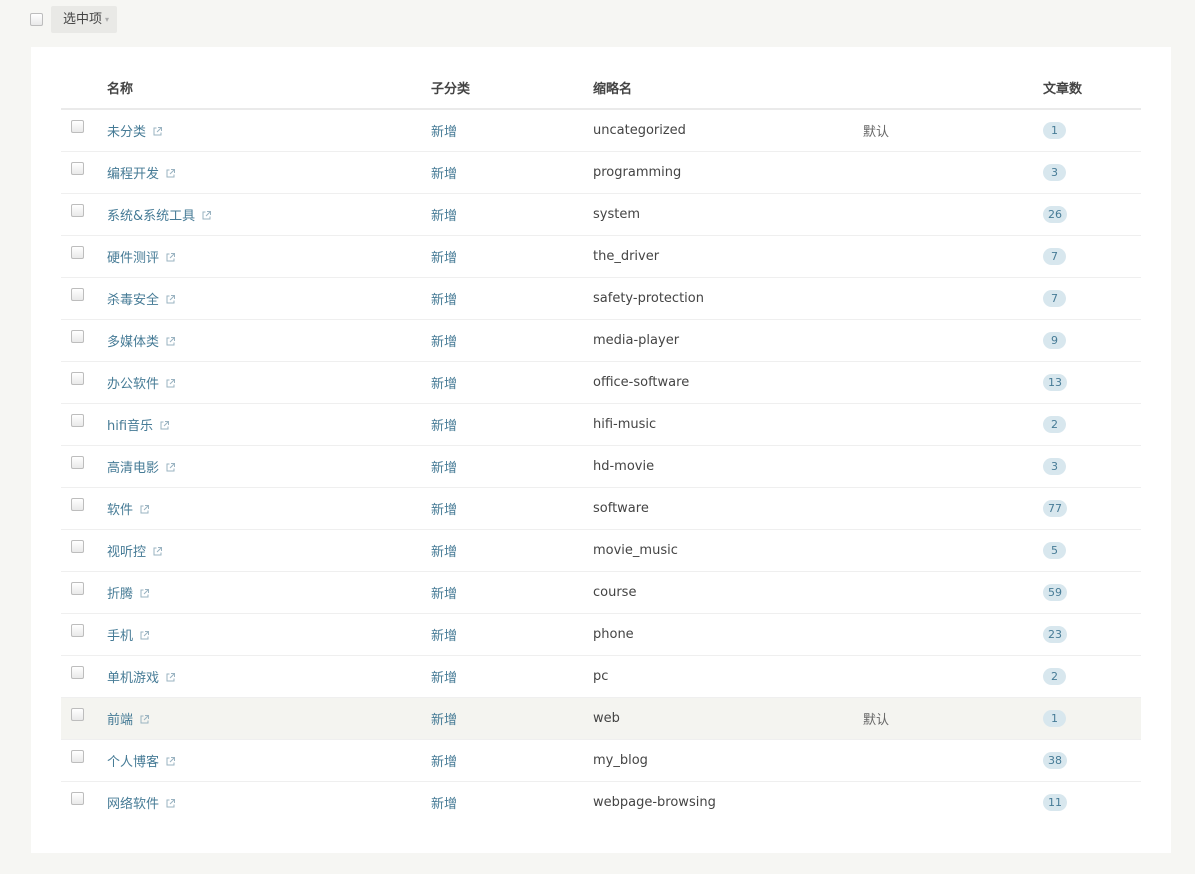 The width and height of the screenshot is (1195, 874). I want to click on category-name-link: 单机游戏, so click(133, 678).